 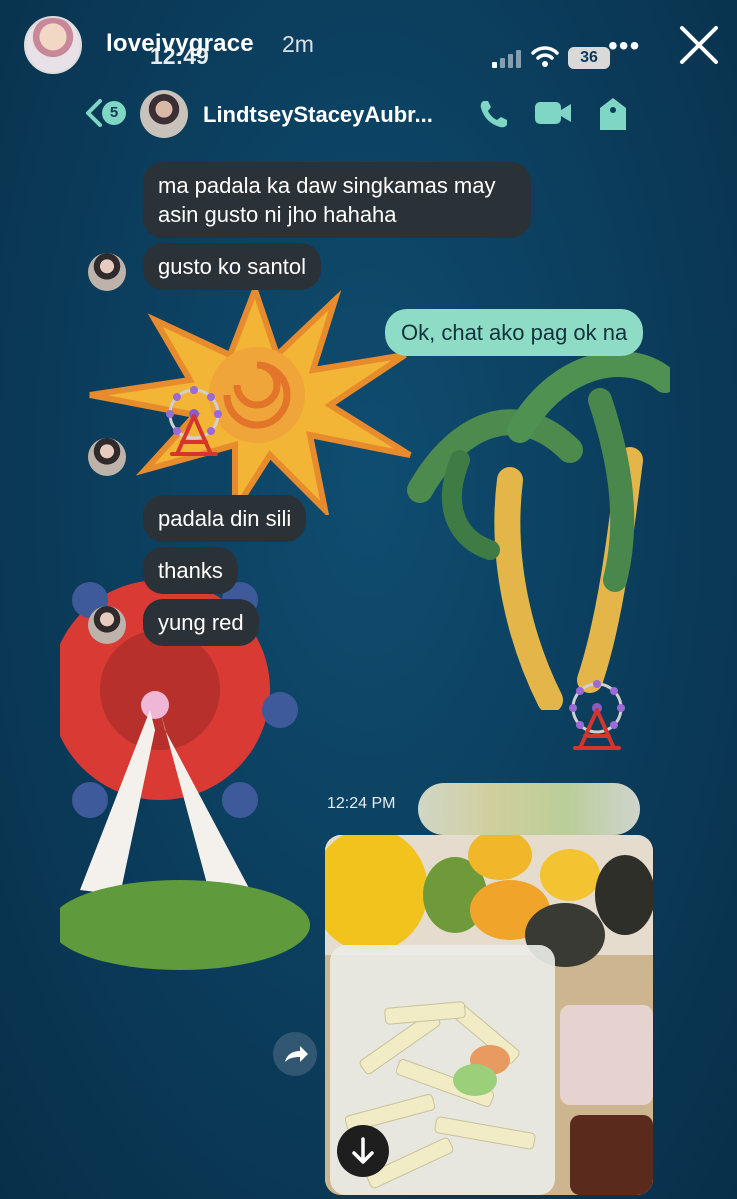 What do you see at coordinates (613, 114) in the screenshot?
I see `tag-icon` at bounding box center [613, 114].